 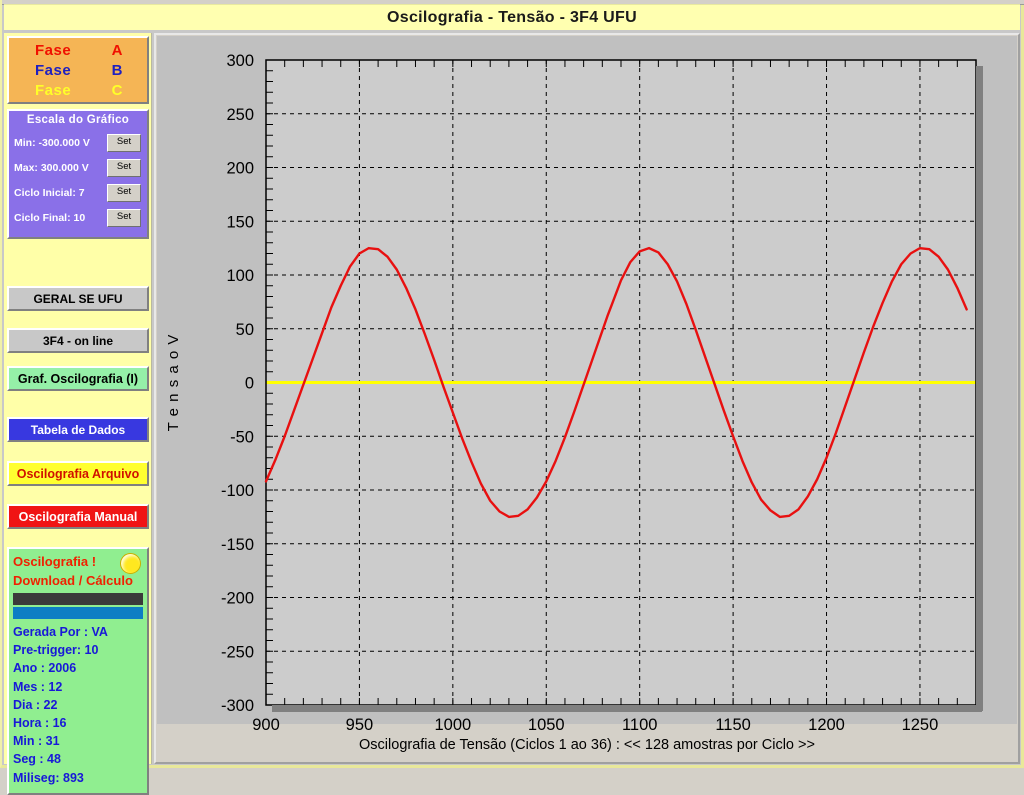 What do you see at coordinates (78, 340) in the screenshot?
I see `nav-button-3f4-online: 3F4 - on line` at bounding box center [78, 340].